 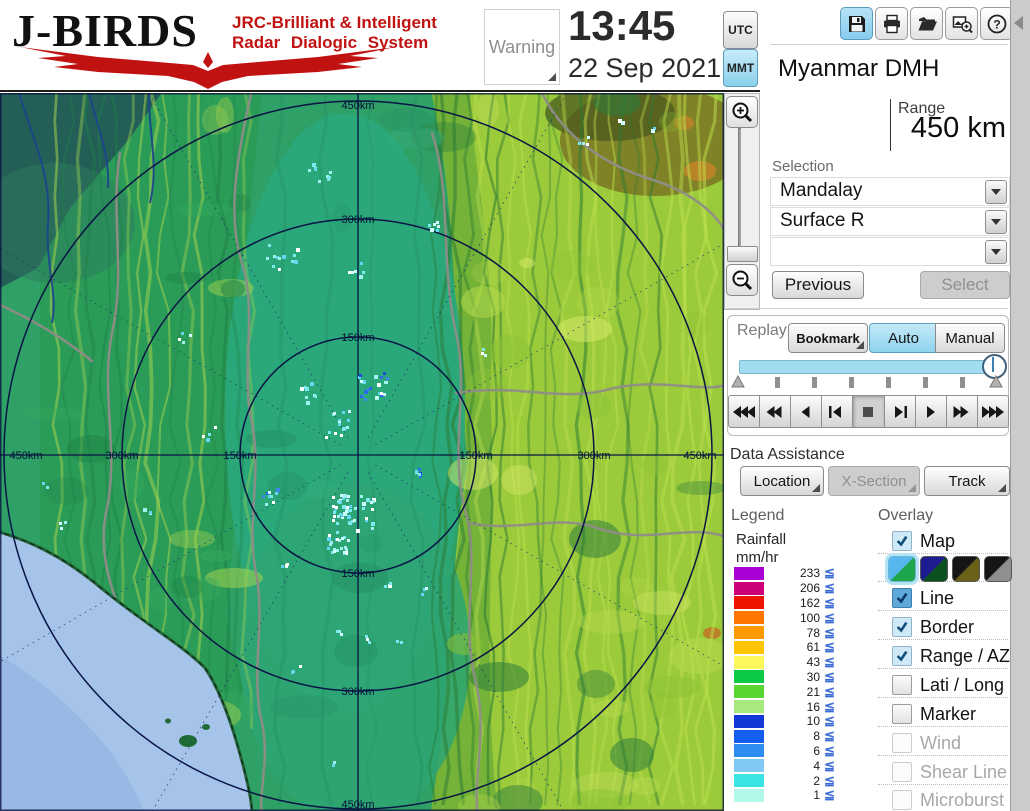 What do you see at coordinates (951, 714) in the screenshot?
I see `overlay-item-marker: Marker` at bounding box center [951, 714].